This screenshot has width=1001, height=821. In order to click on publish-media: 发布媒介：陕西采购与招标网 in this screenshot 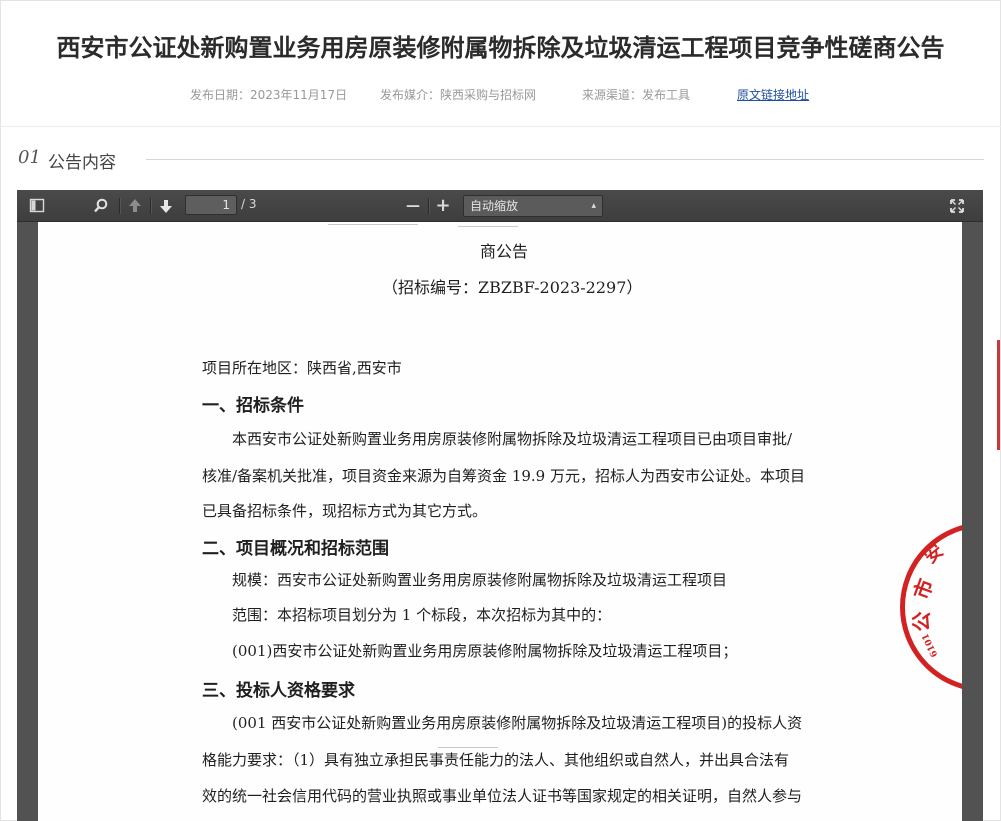, I will do `click(458, 95)`.